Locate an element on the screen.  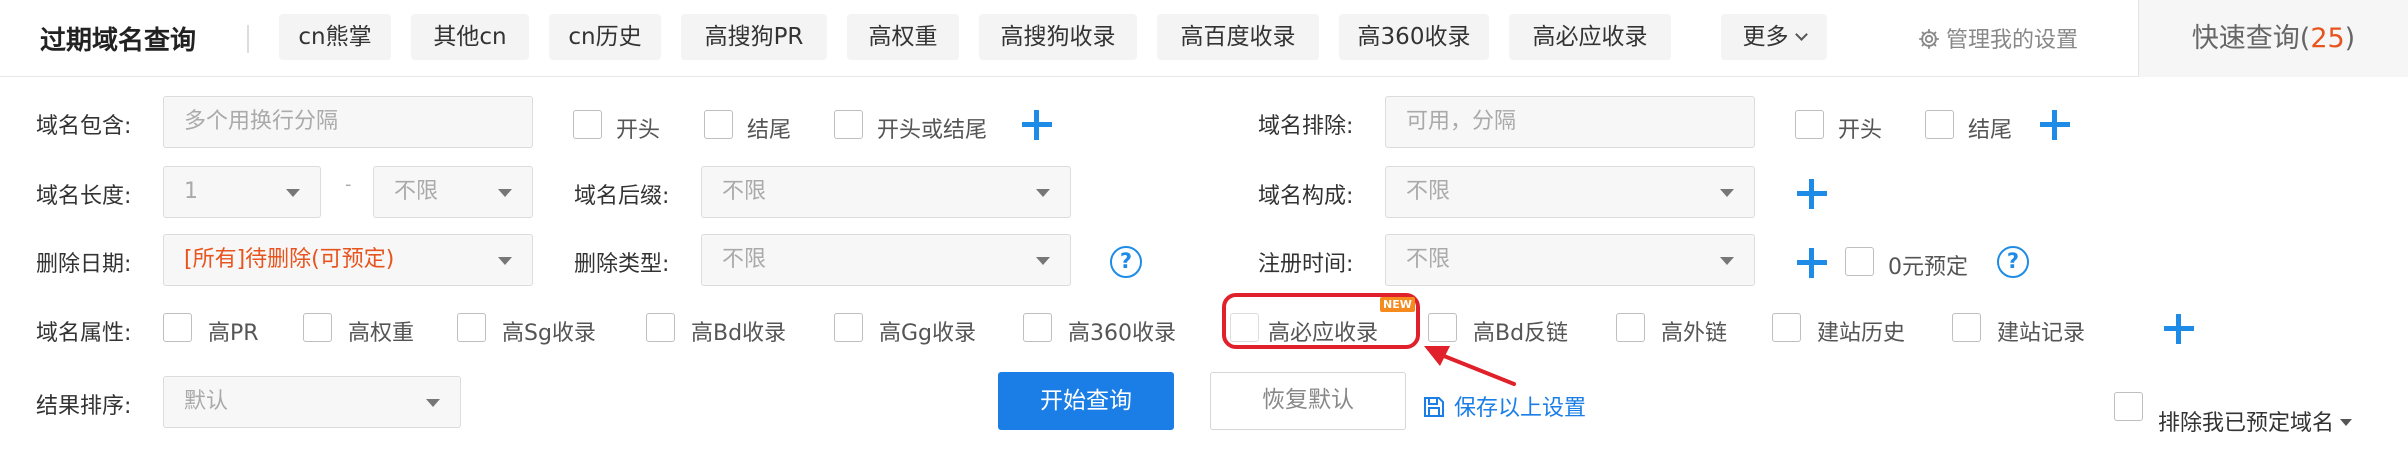
include-end-label: 结尾 is located at coordinates (769, 130).